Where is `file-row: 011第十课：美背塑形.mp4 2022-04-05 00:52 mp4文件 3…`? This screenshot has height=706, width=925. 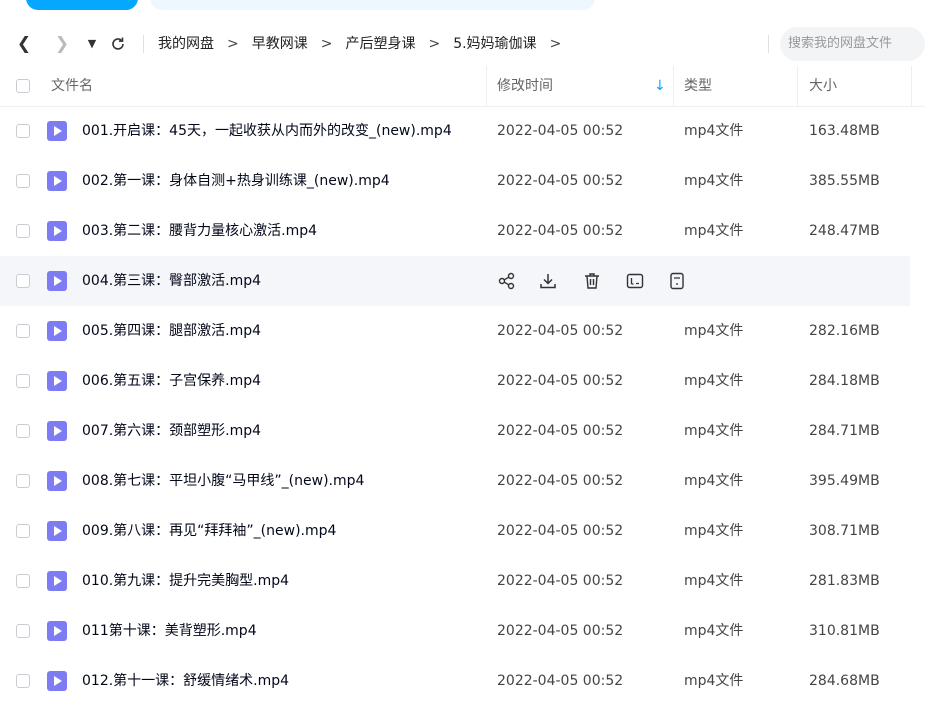 file-row: 011第十课：美背塑形.mp4 2022-04-05 00:52 mp4文件 3… is located at coordinates (462, 631).